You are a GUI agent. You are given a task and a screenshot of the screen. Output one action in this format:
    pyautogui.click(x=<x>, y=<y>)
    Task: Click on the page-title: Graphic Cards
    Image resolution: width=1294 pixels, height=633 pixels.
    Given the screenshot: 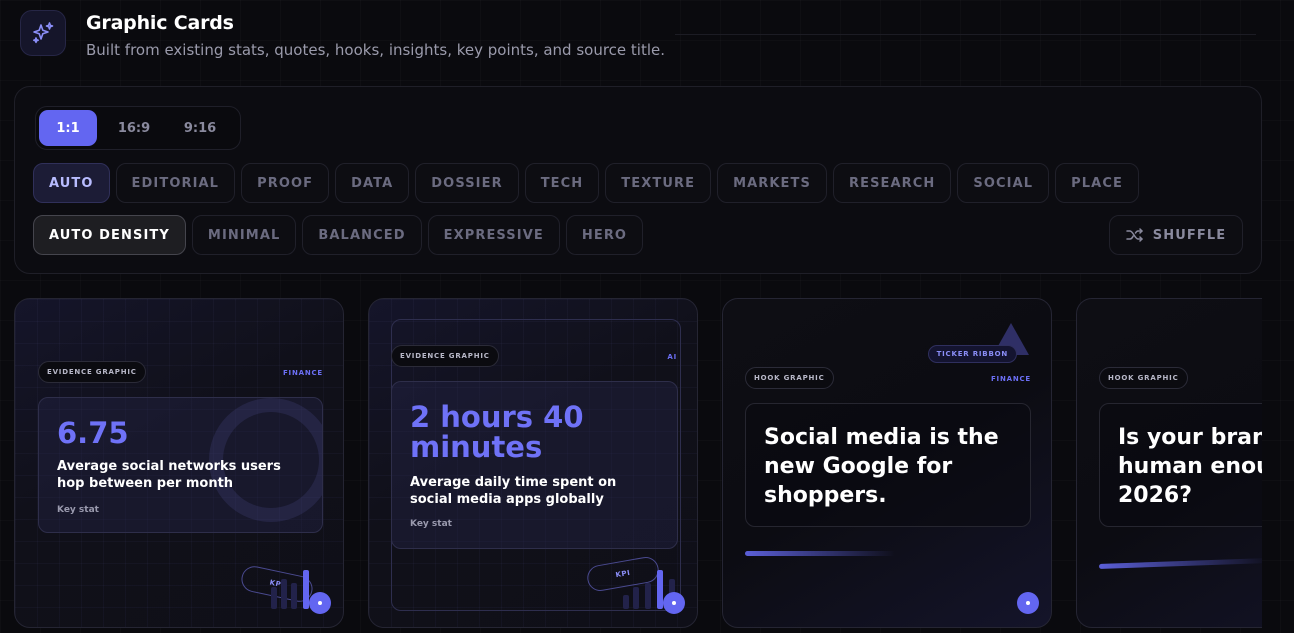 What is the action you would take?
    pyautogui.click(x=160, y=23)
    